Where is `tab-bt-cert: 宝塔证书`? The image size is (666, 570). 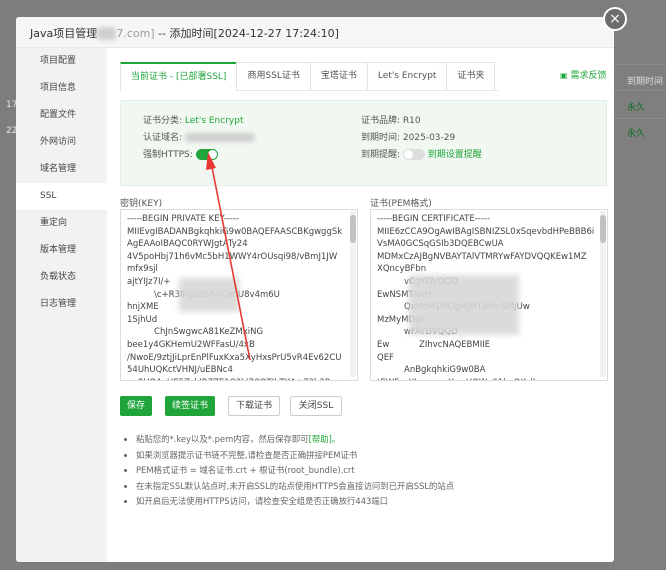
tab-bt-cert: 宝塔证书 is located at coordinates (338, 76).